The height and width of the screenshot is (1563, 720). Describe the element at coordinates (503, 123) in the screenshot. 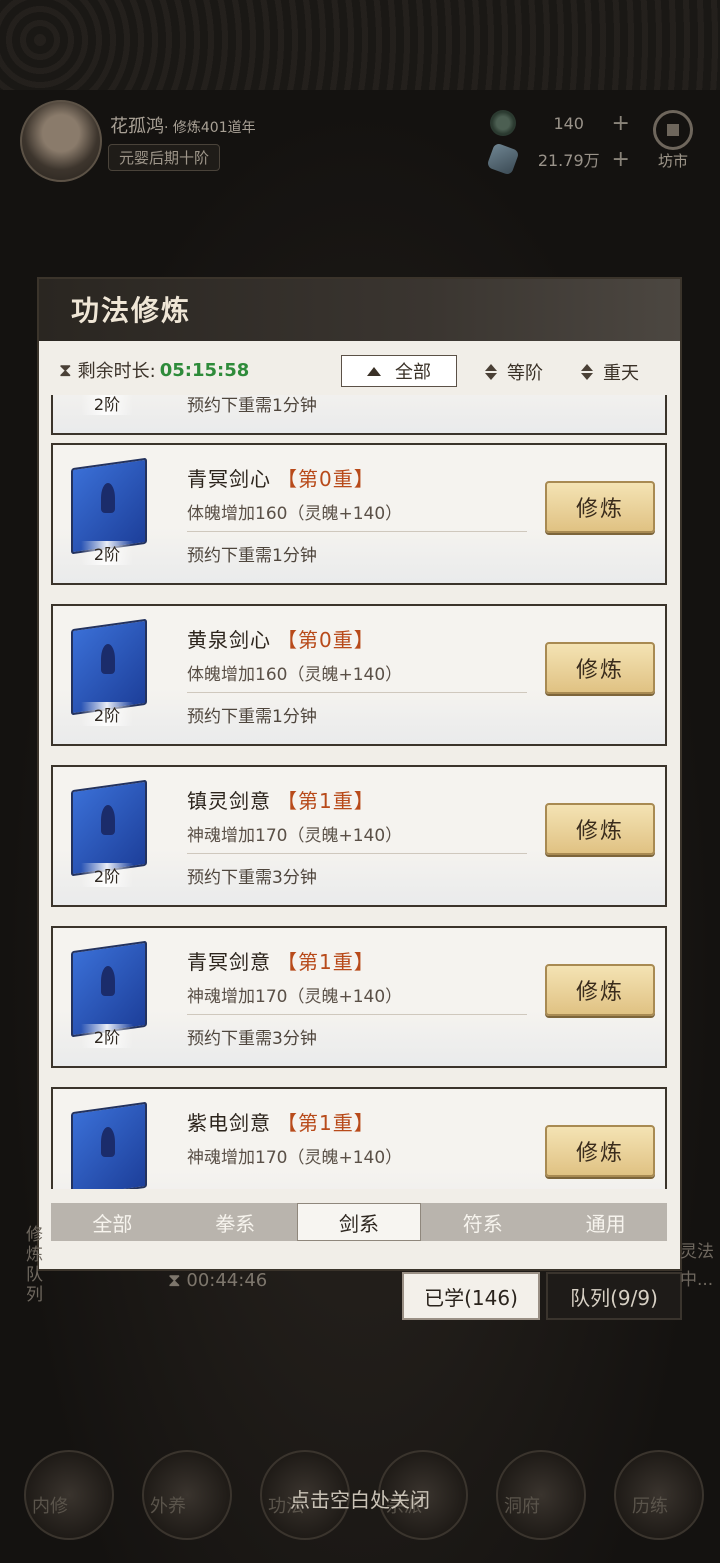

I see `jade-icon` at that location.